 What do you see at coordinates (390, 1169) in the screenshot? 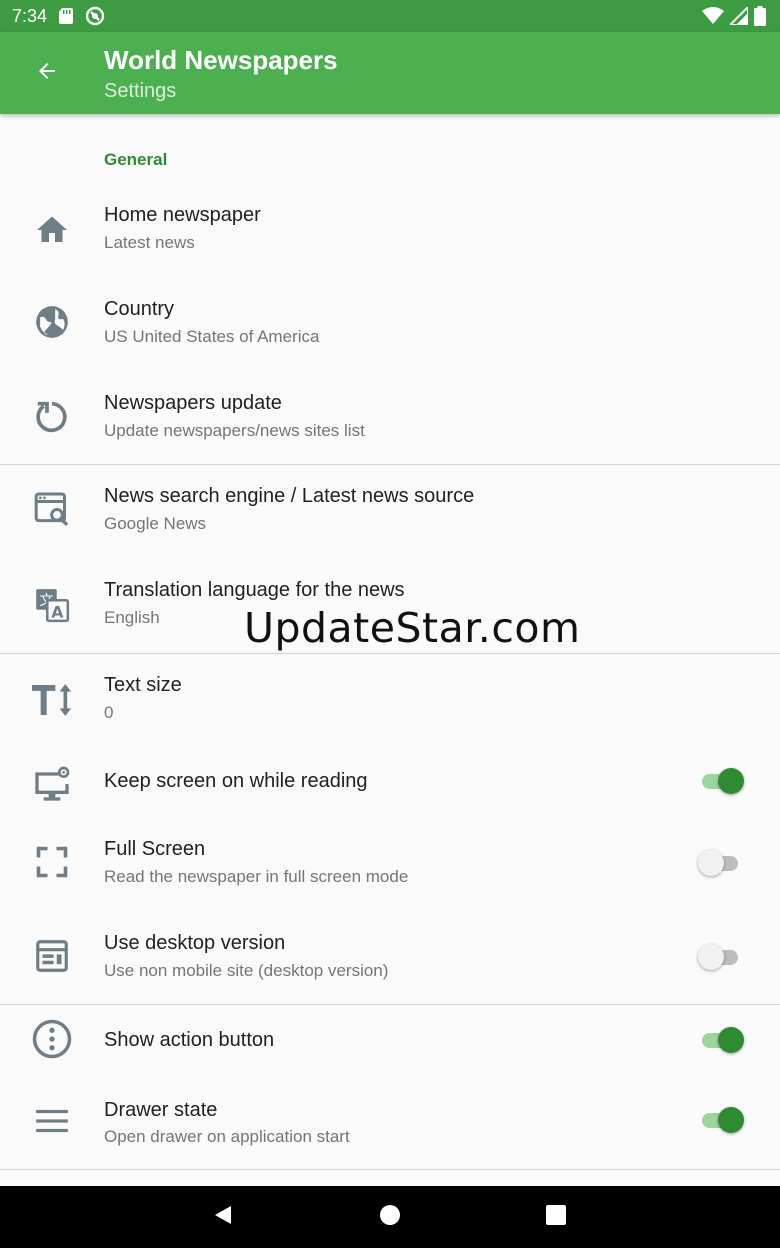
I see `divider` at bounding box center [390, 1169].